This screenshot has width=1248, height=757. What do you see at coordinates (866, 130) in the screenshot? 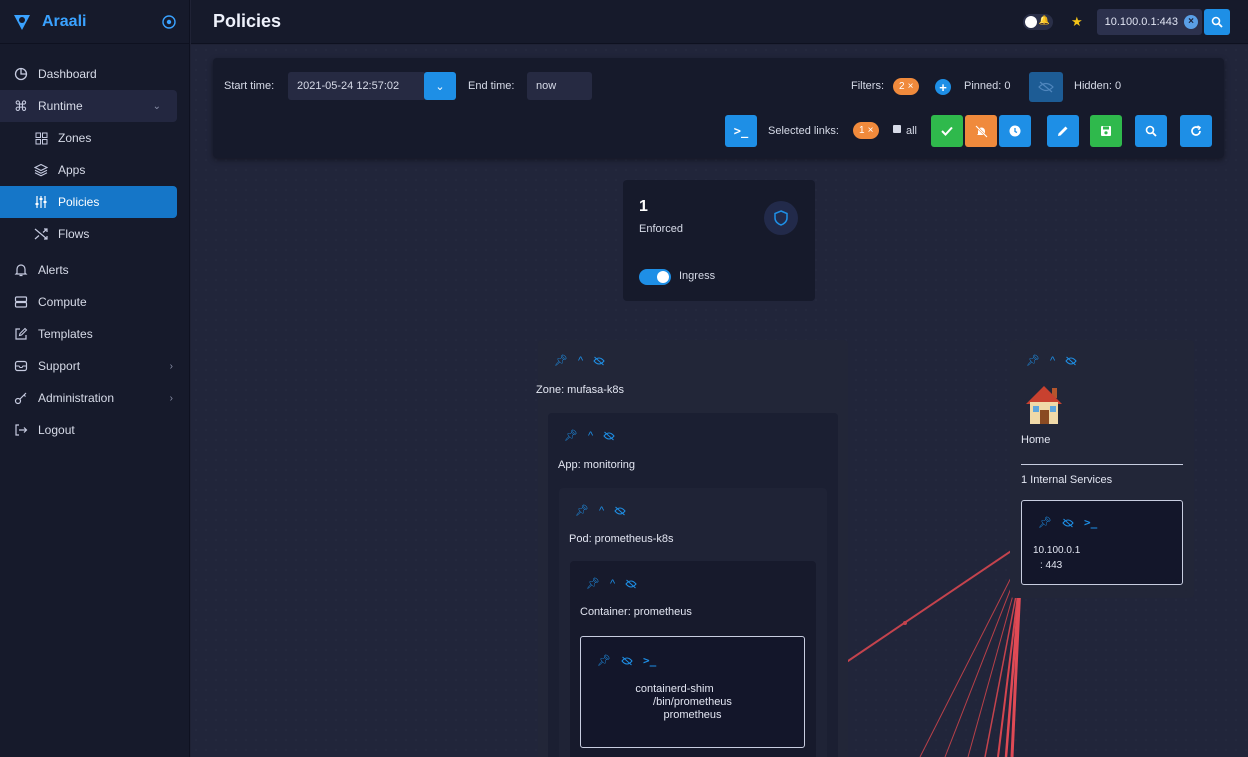
I see `selected-links-badge: 1 ×` at bounding box center [866, 130].